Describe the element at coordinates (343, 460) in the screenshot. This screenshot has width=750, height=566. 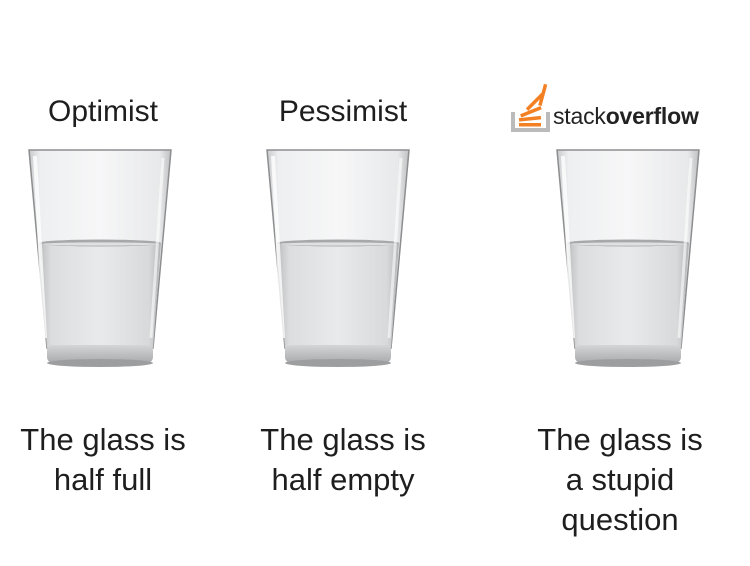
I see `pessimist-caption: The glass is half empty` at that location.